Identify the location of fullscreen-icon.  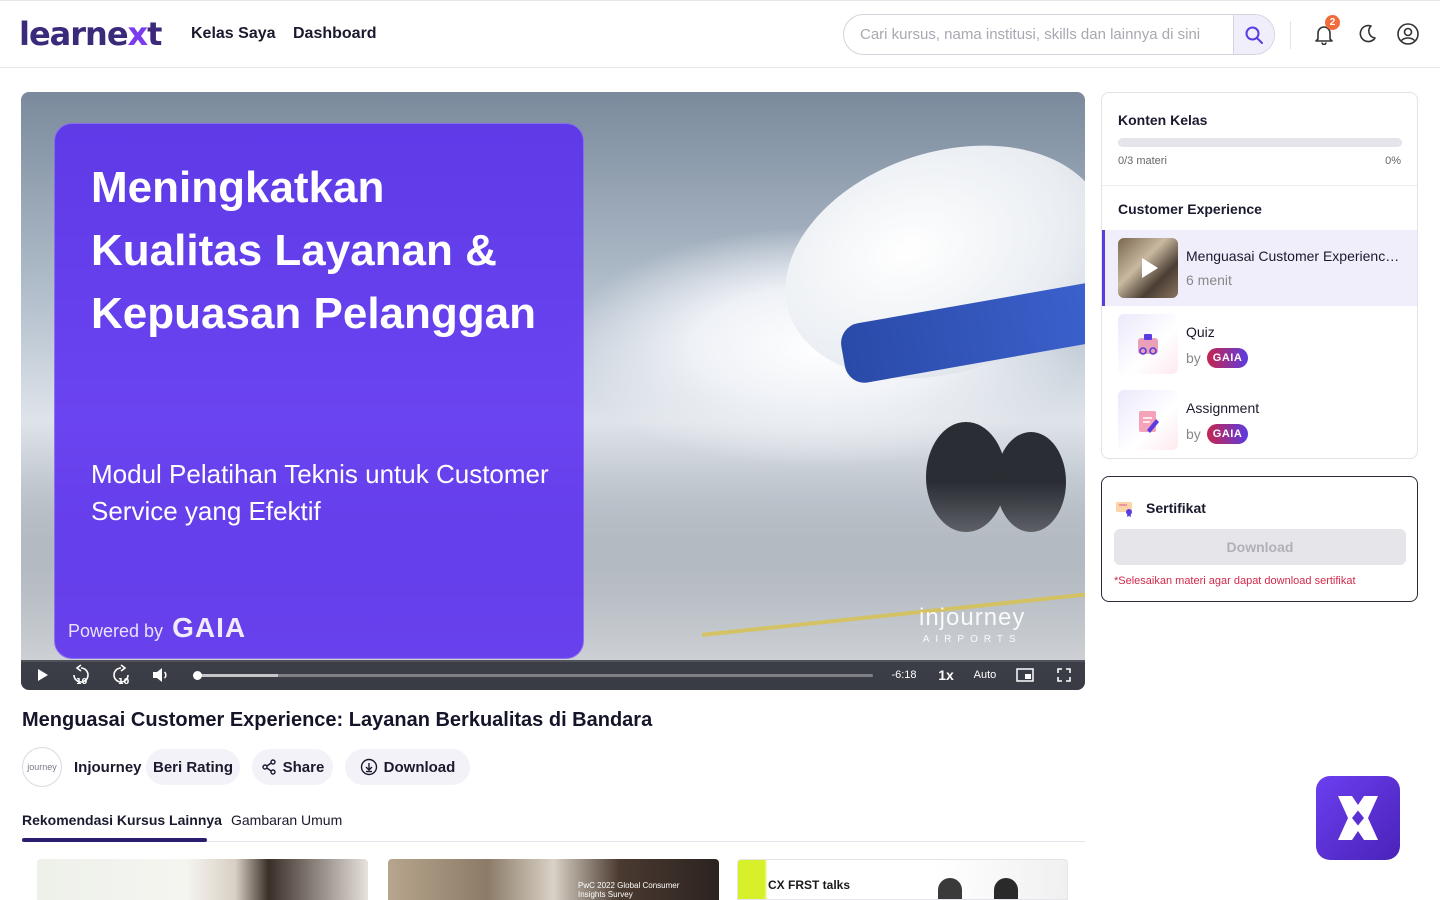
(1064, 675).